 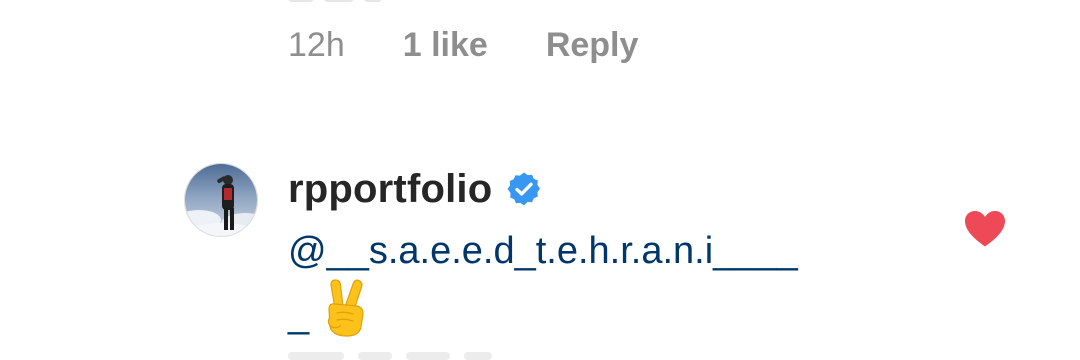 What do you see at coordinates (524, 189) in the screenshot?
I see `verified-badge-icon` at bounding box center [524, 189].